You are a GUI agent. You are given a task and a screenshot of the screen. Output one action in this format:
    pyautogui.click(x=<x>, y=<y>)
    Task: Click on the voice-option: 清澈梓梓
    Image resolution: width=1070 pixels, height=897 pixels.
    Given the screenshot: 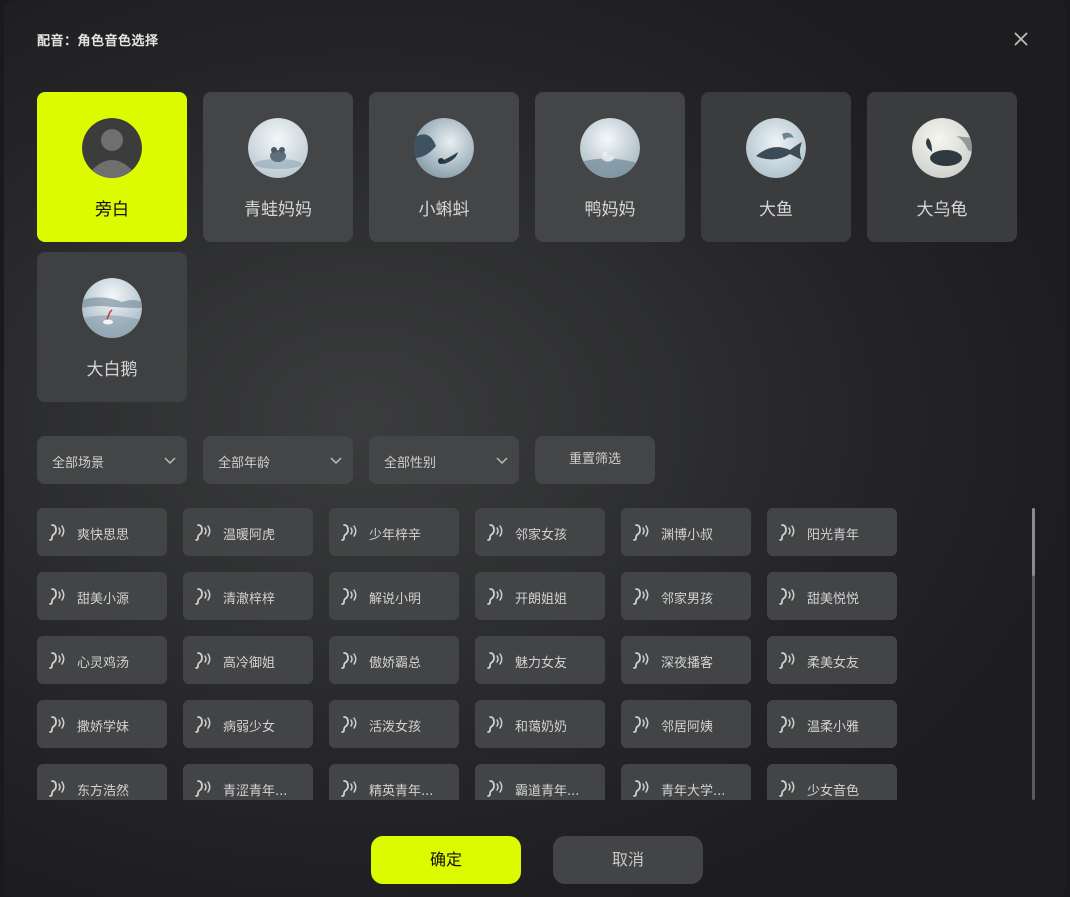 What is the action you would take?
    pyautogui.click(x=248, y=596)
    